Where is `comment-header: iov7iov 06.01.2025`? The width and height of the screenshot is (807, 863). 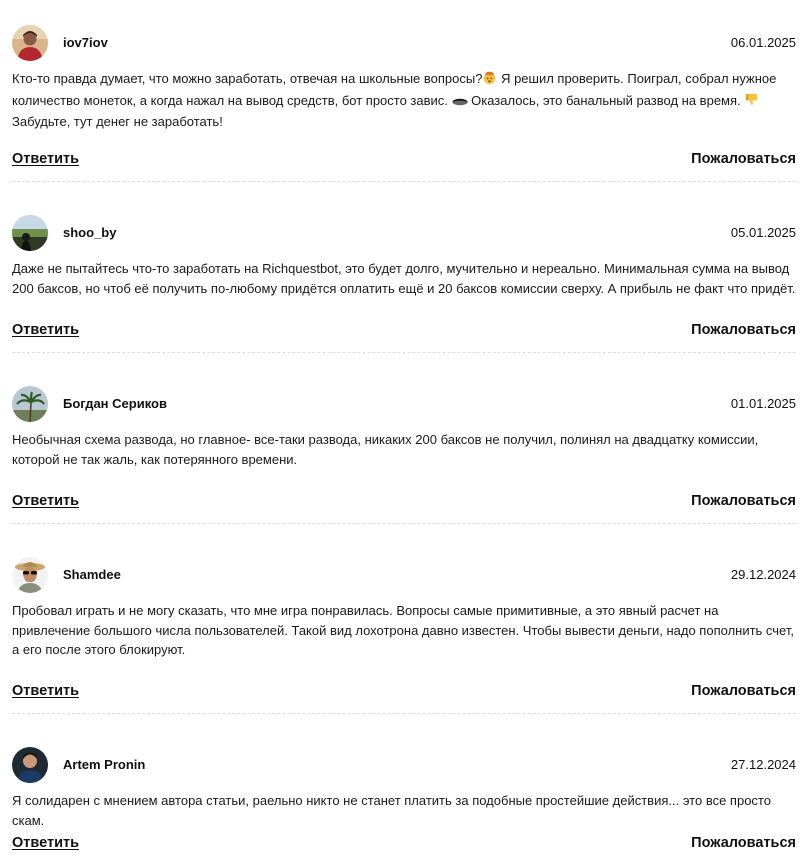 comment-header: iov7iov 06.01.2025 is located at coordinates (404, 43).